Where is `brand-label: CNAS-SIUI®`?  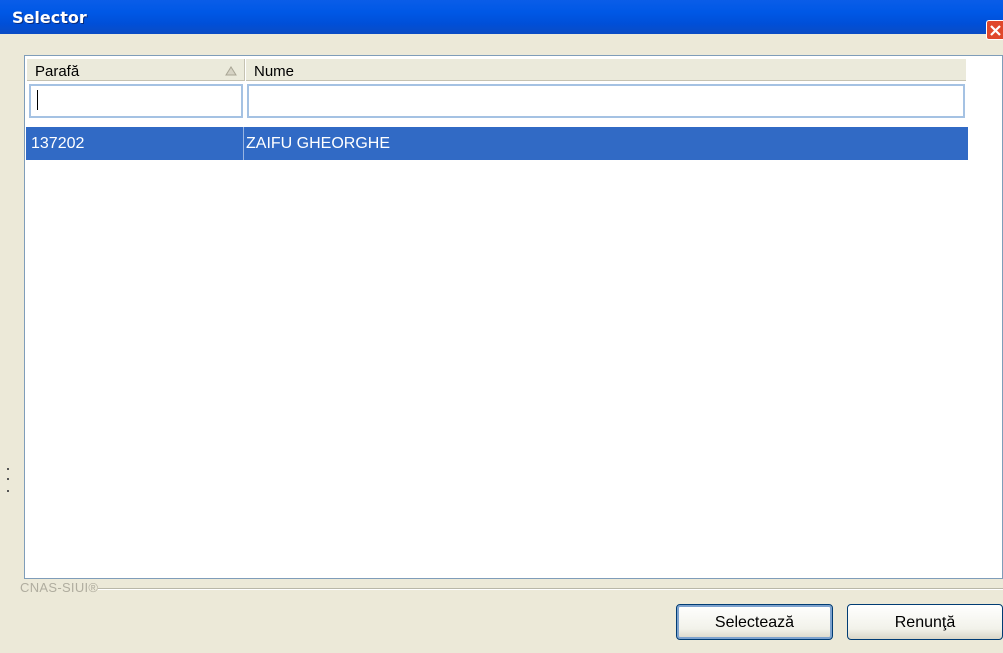 brand-label: CNAS-SIUI® is located at coordinates (59, 587).